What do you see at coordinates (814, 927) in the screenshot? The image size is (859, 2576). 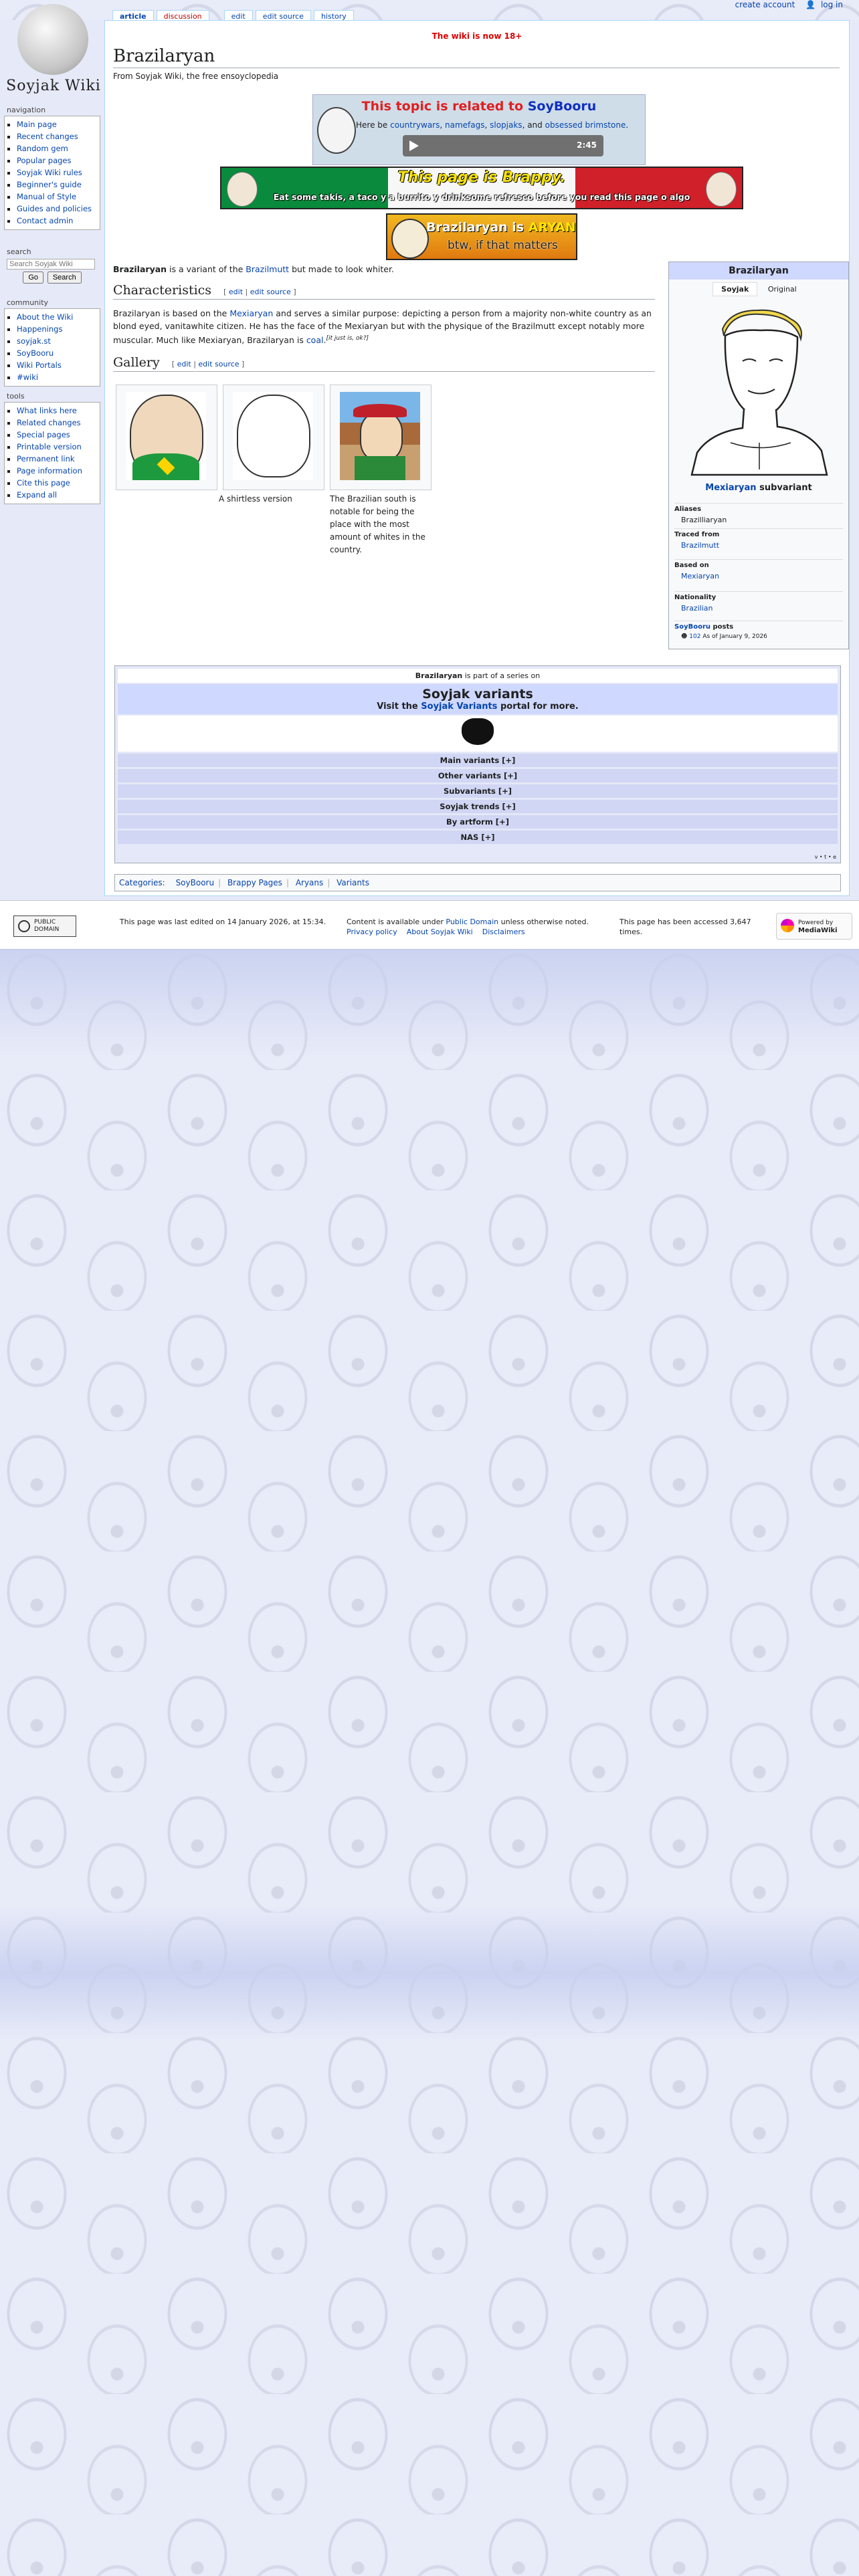 I see `powered-by-mediawiki: Powered by MediaWiki` at bounding box center [814, 927].